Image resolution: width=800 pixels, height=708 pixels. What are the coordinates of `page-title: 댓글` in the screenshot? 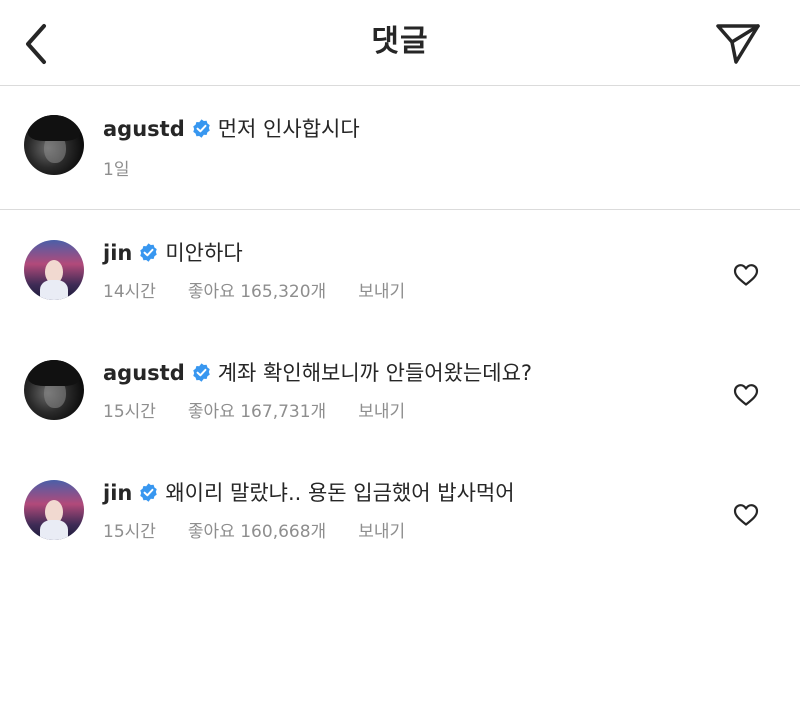 It's located at (400, 41).